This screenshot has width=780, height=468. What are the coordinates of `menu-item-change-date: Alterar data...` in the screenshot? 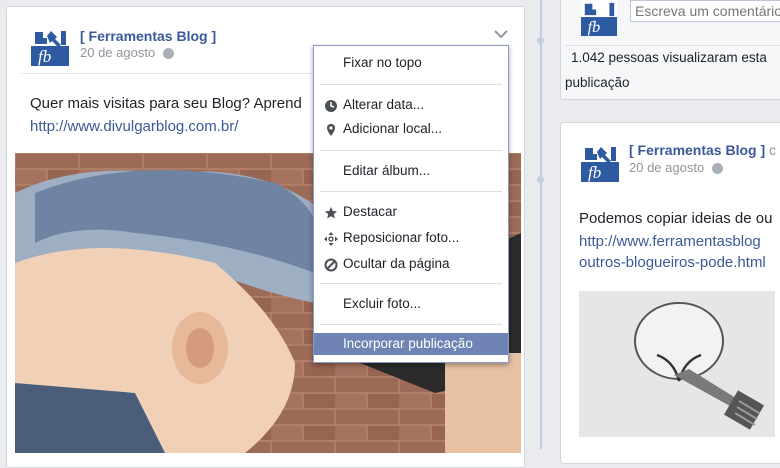 It's located at (411, 105).